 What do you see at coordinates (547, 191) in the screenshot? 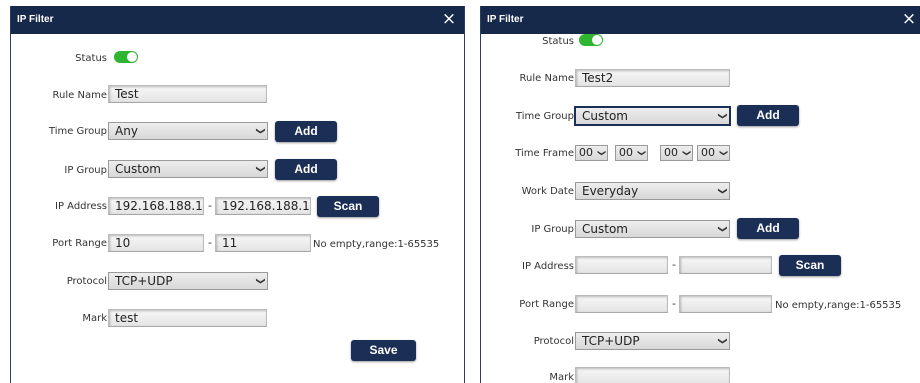
I see `work-date-label: Work Date` at bounding box center [547, 191].